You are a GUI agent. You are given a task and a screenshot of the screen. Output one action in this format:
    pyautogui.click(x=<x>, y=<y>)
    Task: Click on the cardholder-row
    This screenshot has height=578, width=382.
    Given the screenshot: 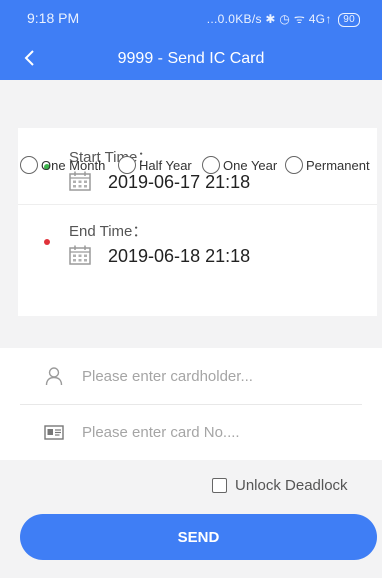 What is the action you would take?
    pyautogui.click(x=191, y=376)
    